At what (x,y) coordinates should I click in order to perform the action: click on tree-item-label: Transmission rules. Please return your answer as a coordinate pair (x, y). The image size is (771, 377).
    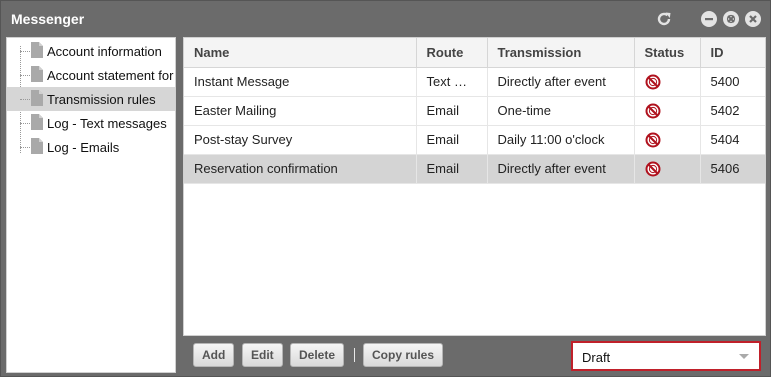
    Looking at the image, I should click on (101, 99).